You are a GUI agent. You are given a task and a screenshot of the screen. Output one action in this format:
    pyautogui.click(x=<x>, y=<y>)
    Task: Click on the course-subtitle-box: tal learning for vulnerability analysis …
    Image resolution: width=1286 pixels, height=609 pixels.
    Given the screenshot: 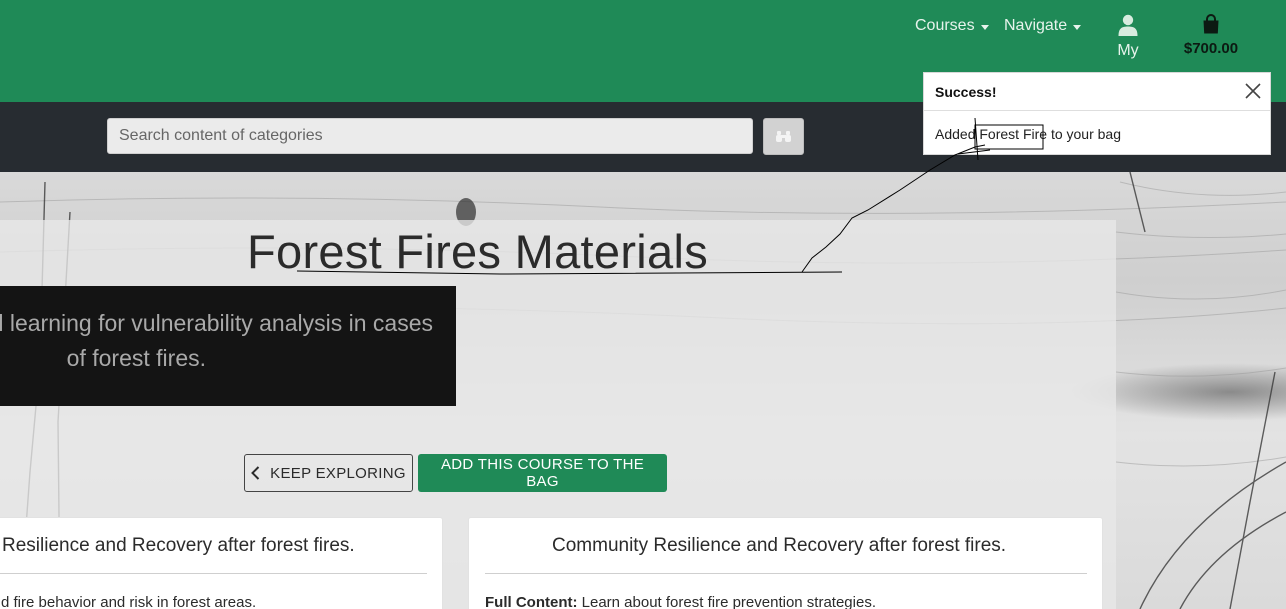 What is the action you would take?
    pyautogui.click(x=228, y=346)
    